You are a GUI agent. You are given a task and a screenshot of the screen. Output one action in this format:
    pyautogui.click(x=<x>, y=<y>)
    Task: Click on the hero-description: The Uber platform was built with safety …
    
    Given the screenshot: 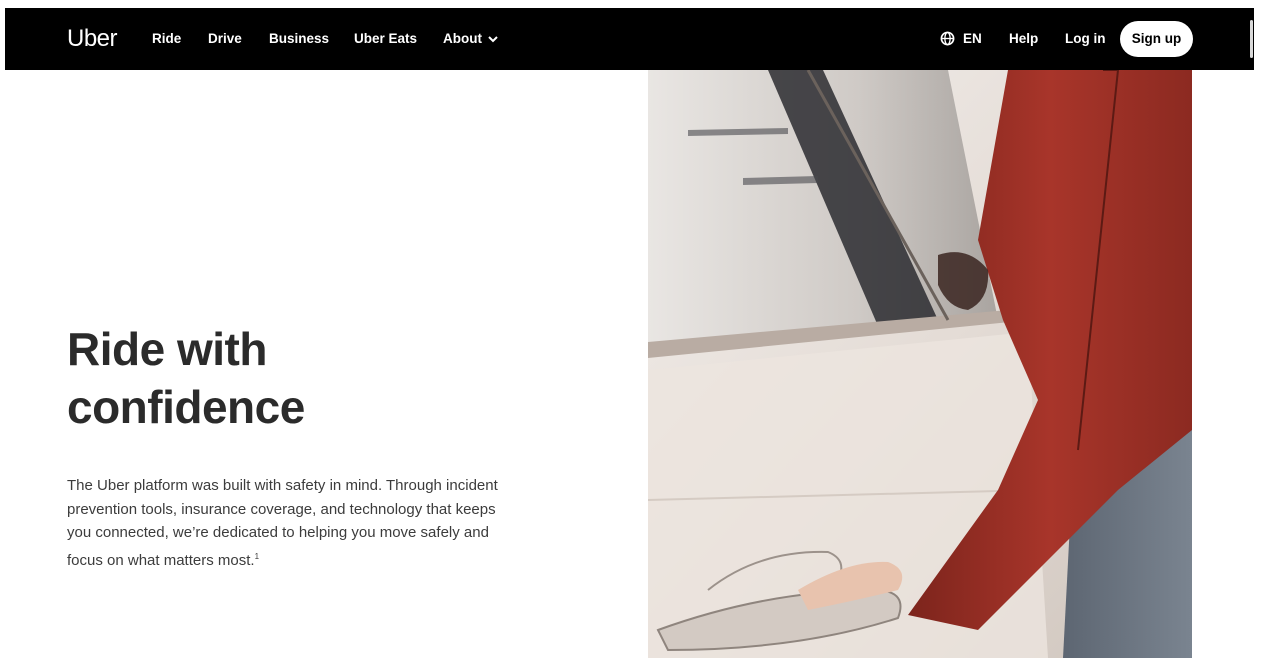 What is the action you would take?
    pyautogui.click(x=294, y=523)
    